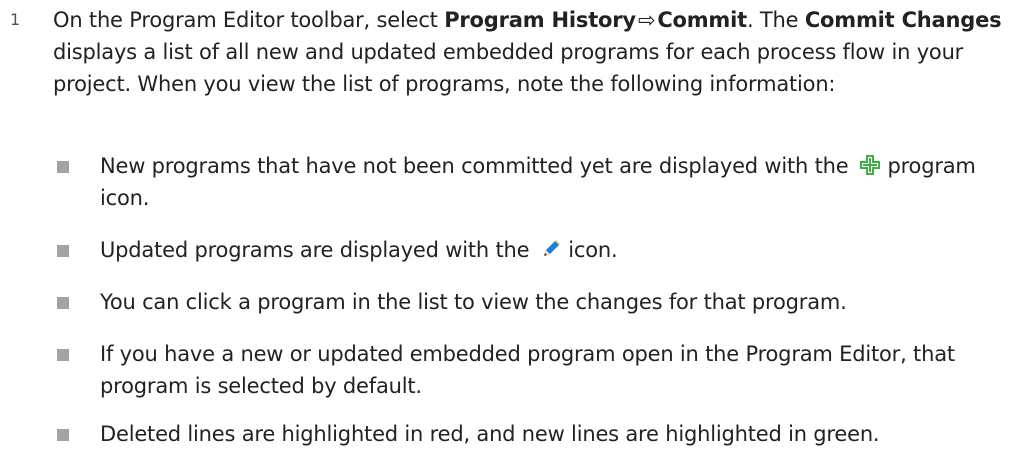  Describe the element at coordinates (589, 250) in the screenshot. I see `bullet-text-post: icon.` at that location.